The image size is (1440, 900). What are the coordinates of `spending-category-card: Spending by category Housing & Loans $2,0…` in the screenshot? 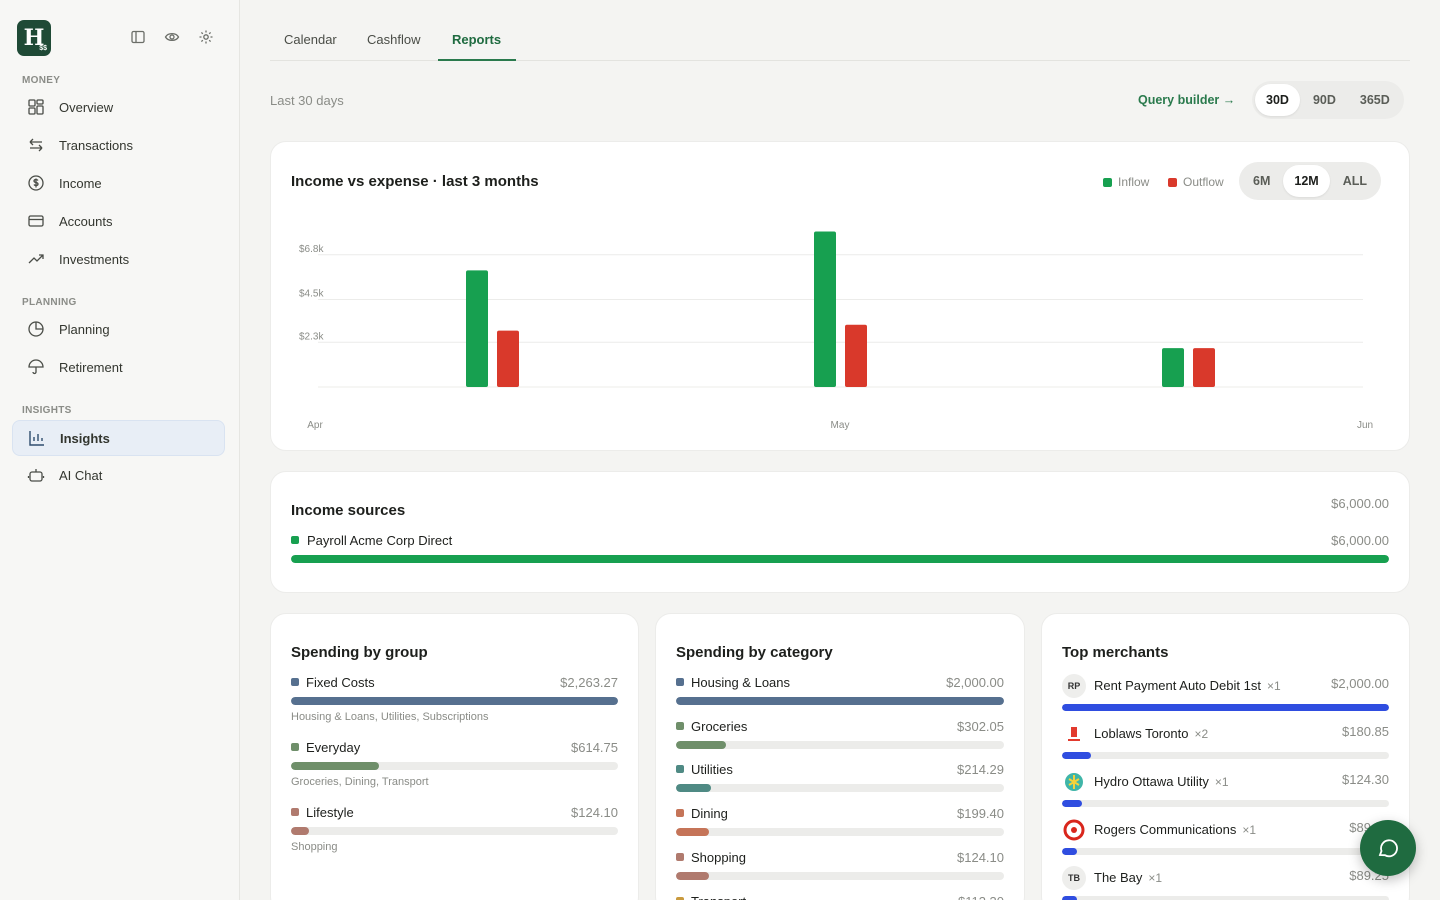 It's located at (840, 756).